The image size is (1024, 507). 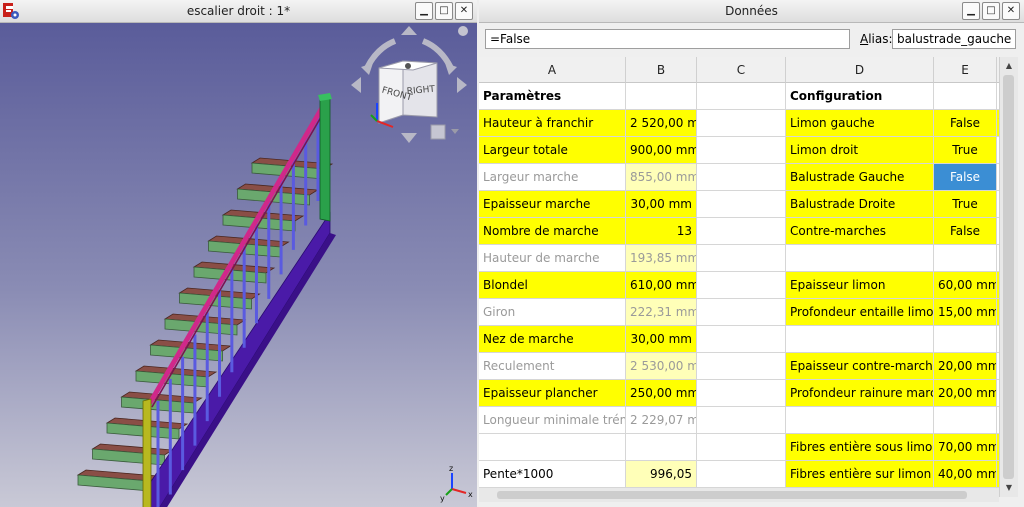 What do you see at coordinates (860, 366) in the screenshot?
I see `cell-d11: Epaisseur contre-marche` at bounding box center [860, 366].